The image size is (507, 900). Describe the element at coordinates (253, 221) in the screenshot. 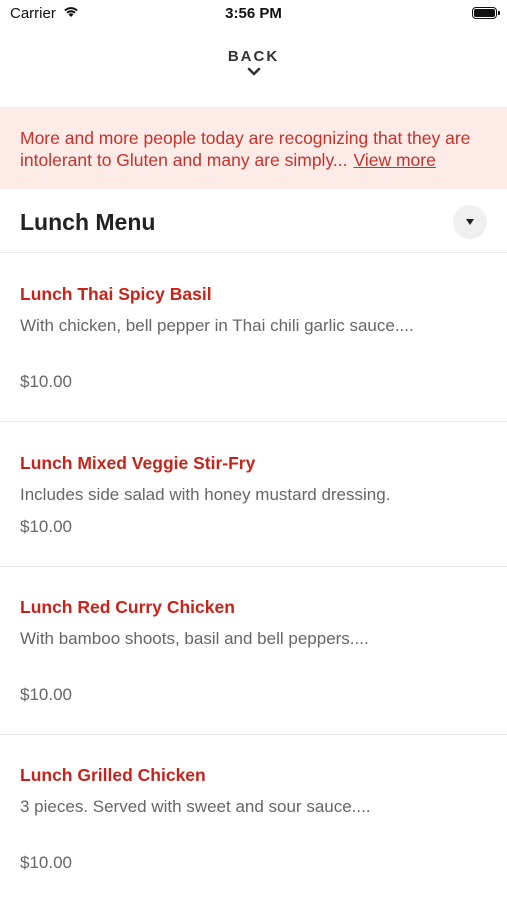

I see `menu-header: Lunch Menu` at that location.